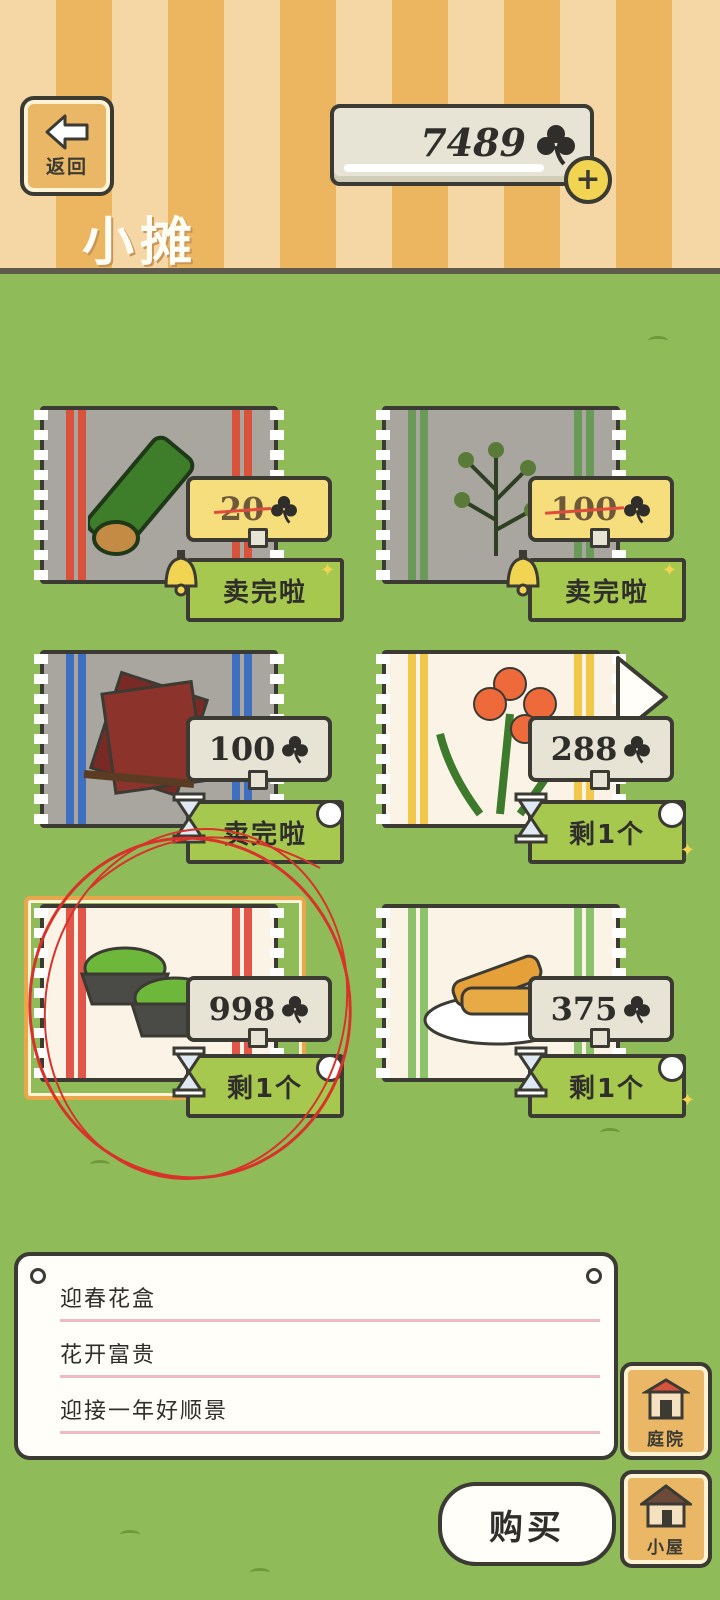 The width and height of the screenshot is (720, 1600). Describe the element at coordinates (330, 1407) in the screenshot. I see `description-line: 迎接一年好顺景` at that location.